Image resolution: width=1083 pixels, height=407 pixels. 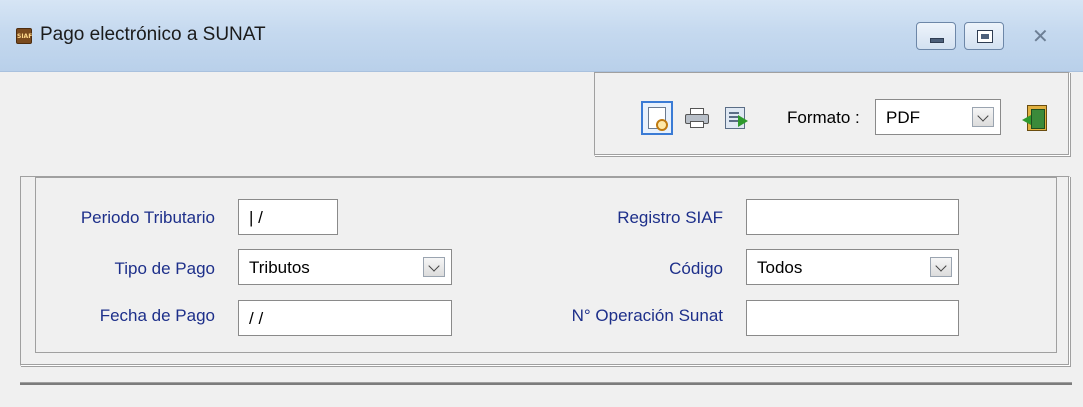 What do you see at coordinates (852, 267) in the screenshot?
I see `codigo-select: Todos` at bounding box center [852, 267].